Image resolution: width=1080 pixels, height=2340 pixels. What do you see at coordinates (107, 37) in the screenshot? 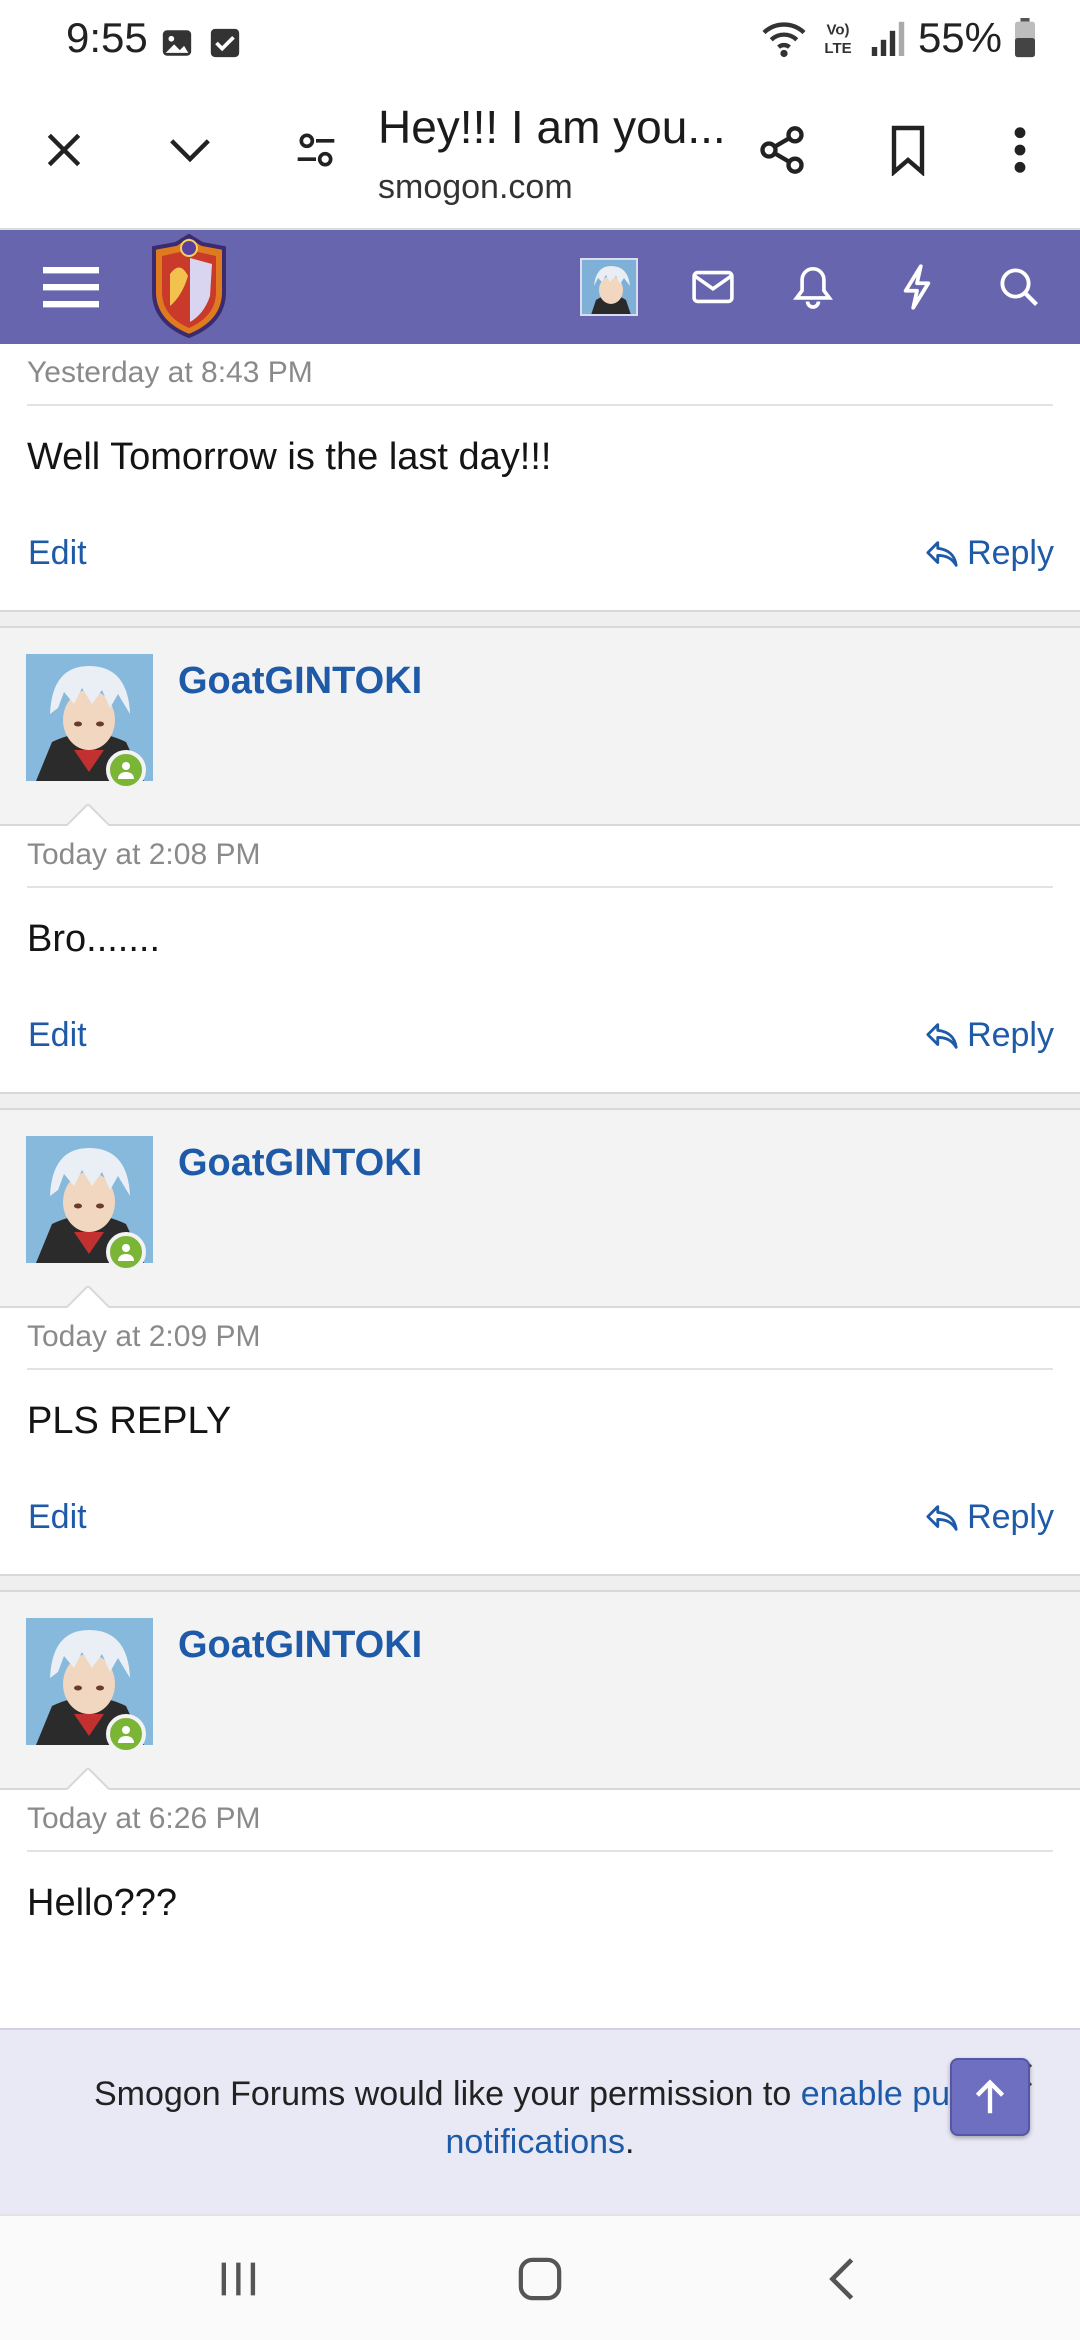
I see `status-time: 9:55` at bounding box center [107, 37].